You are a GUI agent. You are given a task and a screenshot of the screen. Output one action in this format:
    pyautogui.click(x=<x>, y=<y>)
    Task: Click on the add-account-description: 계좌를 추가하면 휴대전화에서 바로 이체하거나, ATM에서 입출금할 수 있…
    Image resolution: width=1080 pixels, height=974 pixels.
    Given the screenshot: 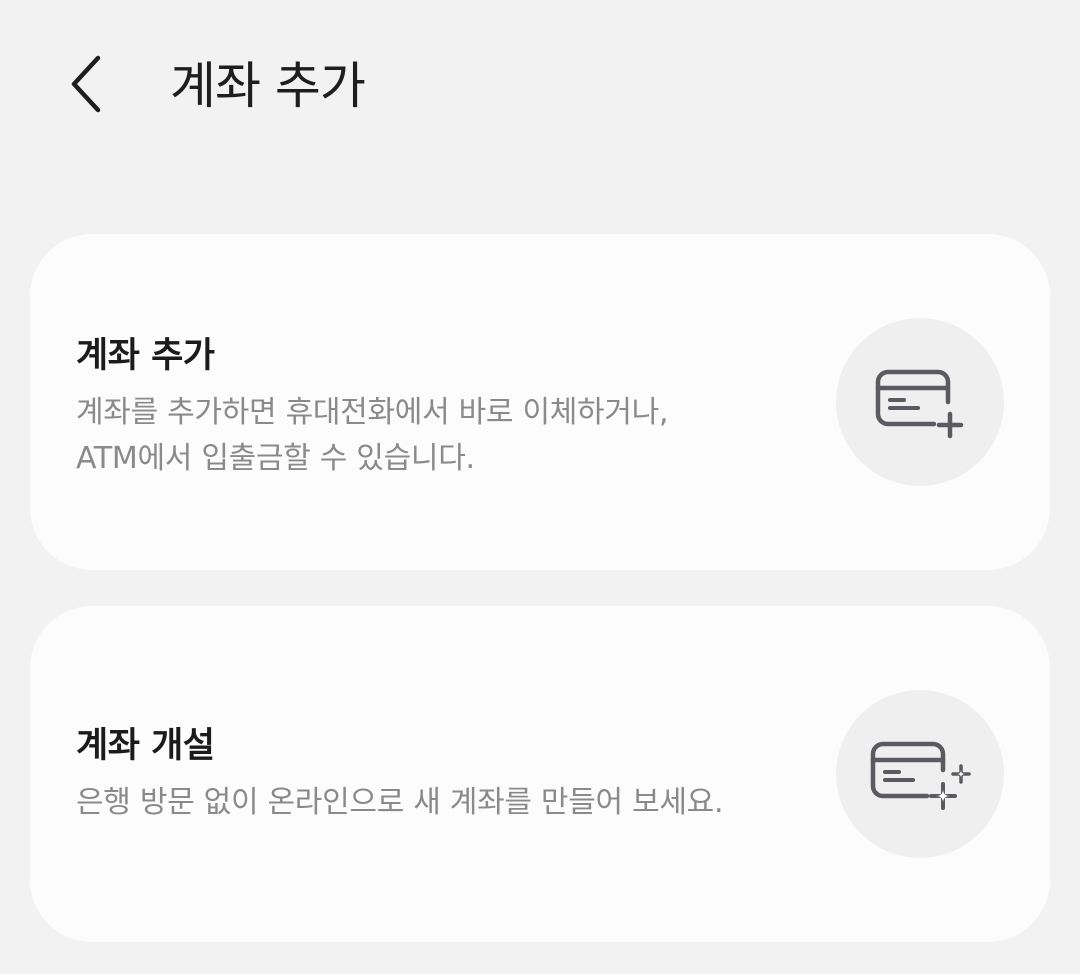 What is the action you would take?
    pyautogui.click(x=372, y=435)
    